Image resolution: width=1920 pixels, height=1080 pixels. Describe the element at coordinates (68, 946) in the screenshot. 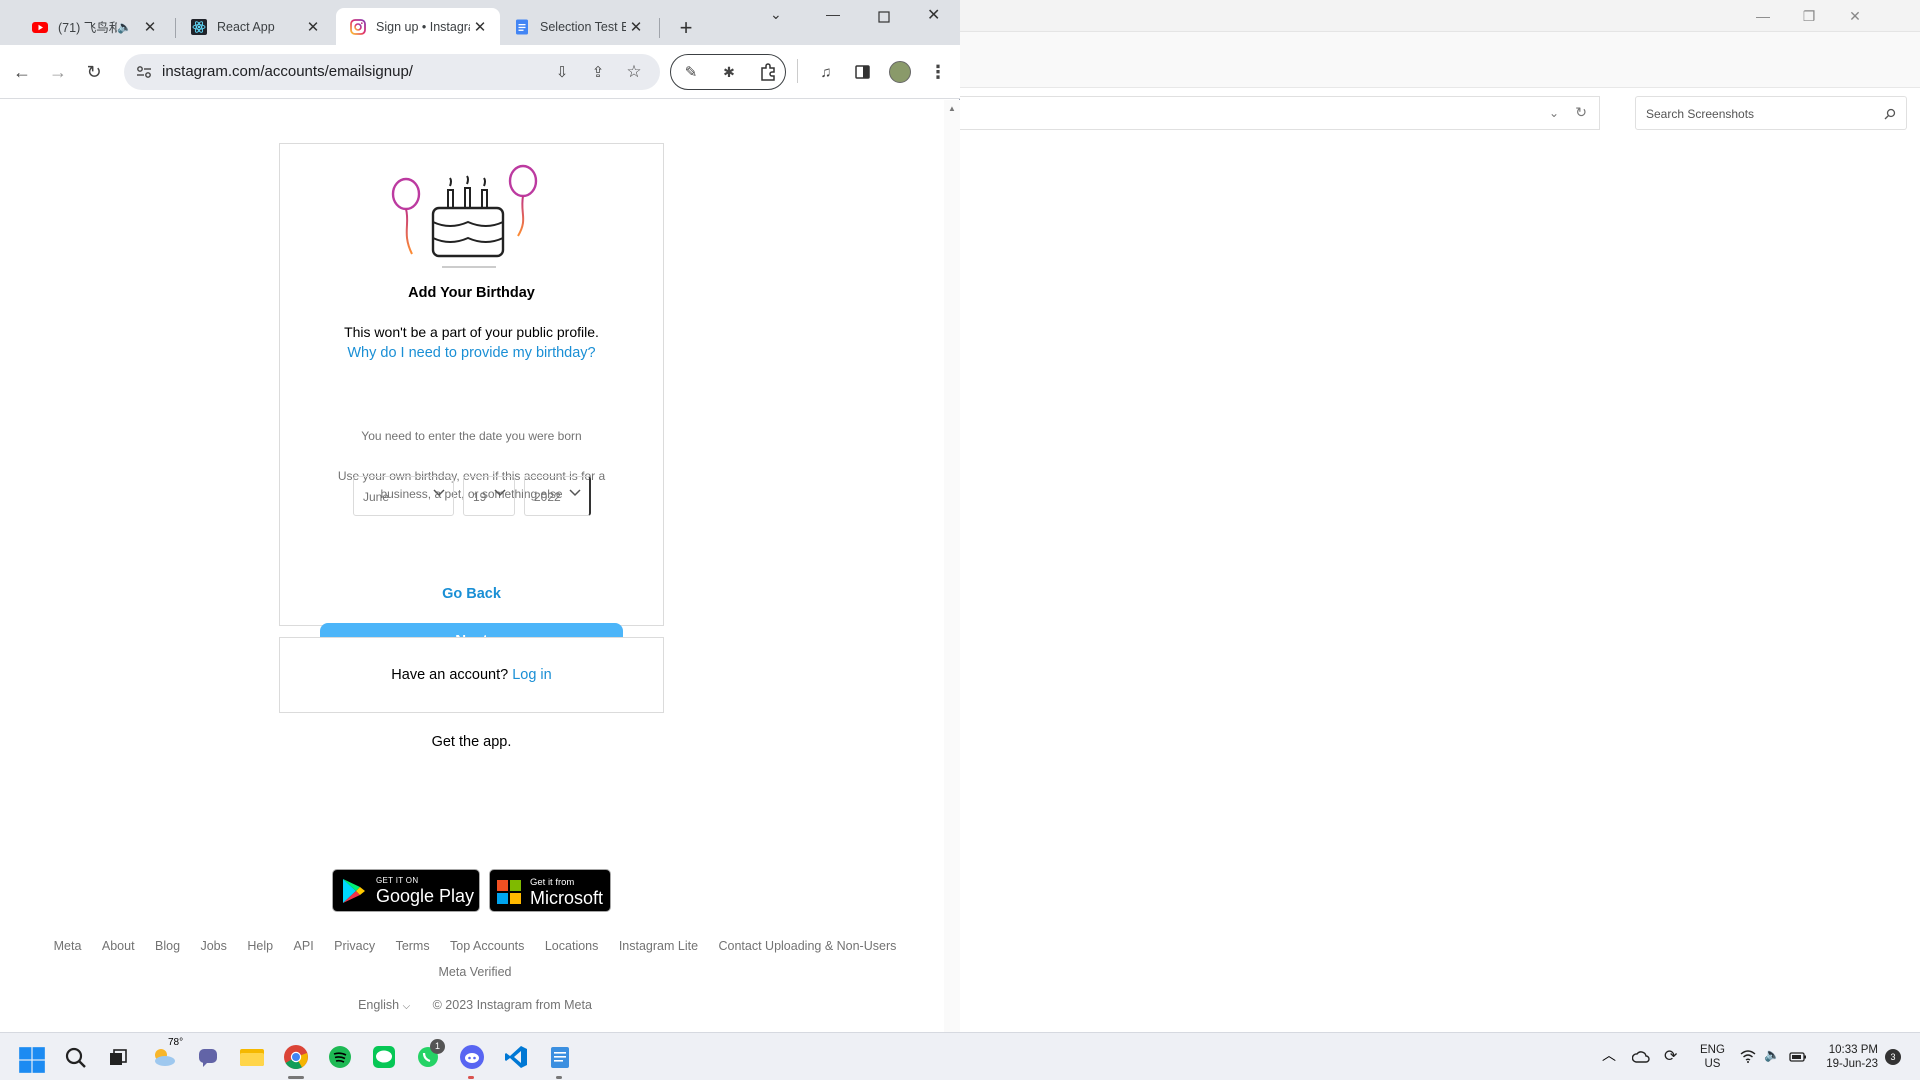

I see `footer-link: Meta` at that location.